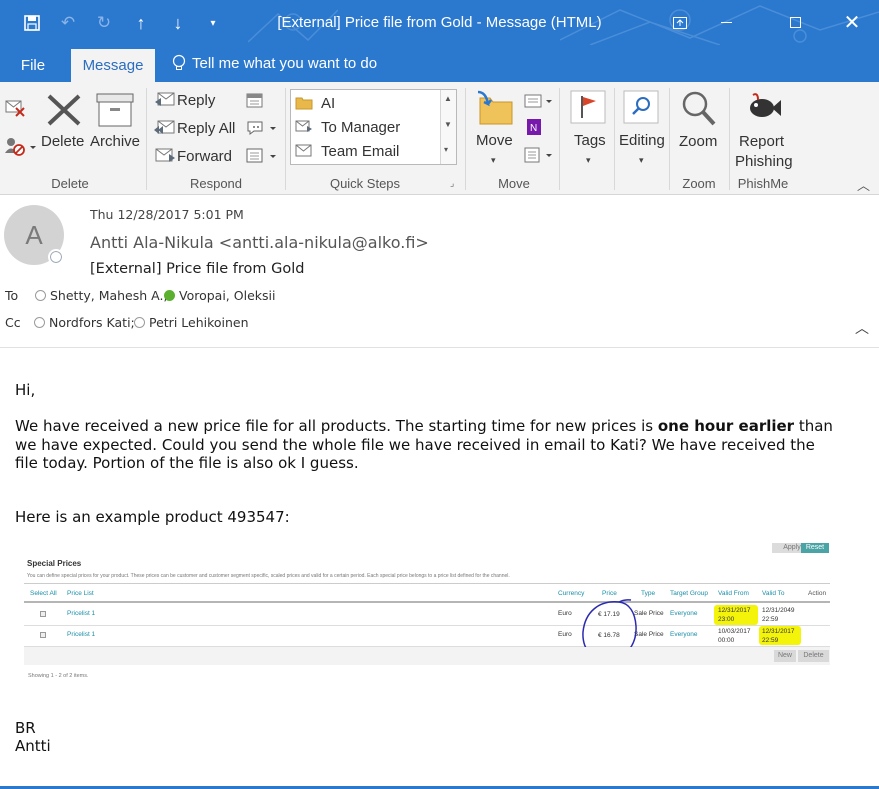 This screenshot has width=879, height=789. What do you see at coordinates (263, 130) in the screenshot?
I see `im-reply-icon` at bounding box center [263, 130].